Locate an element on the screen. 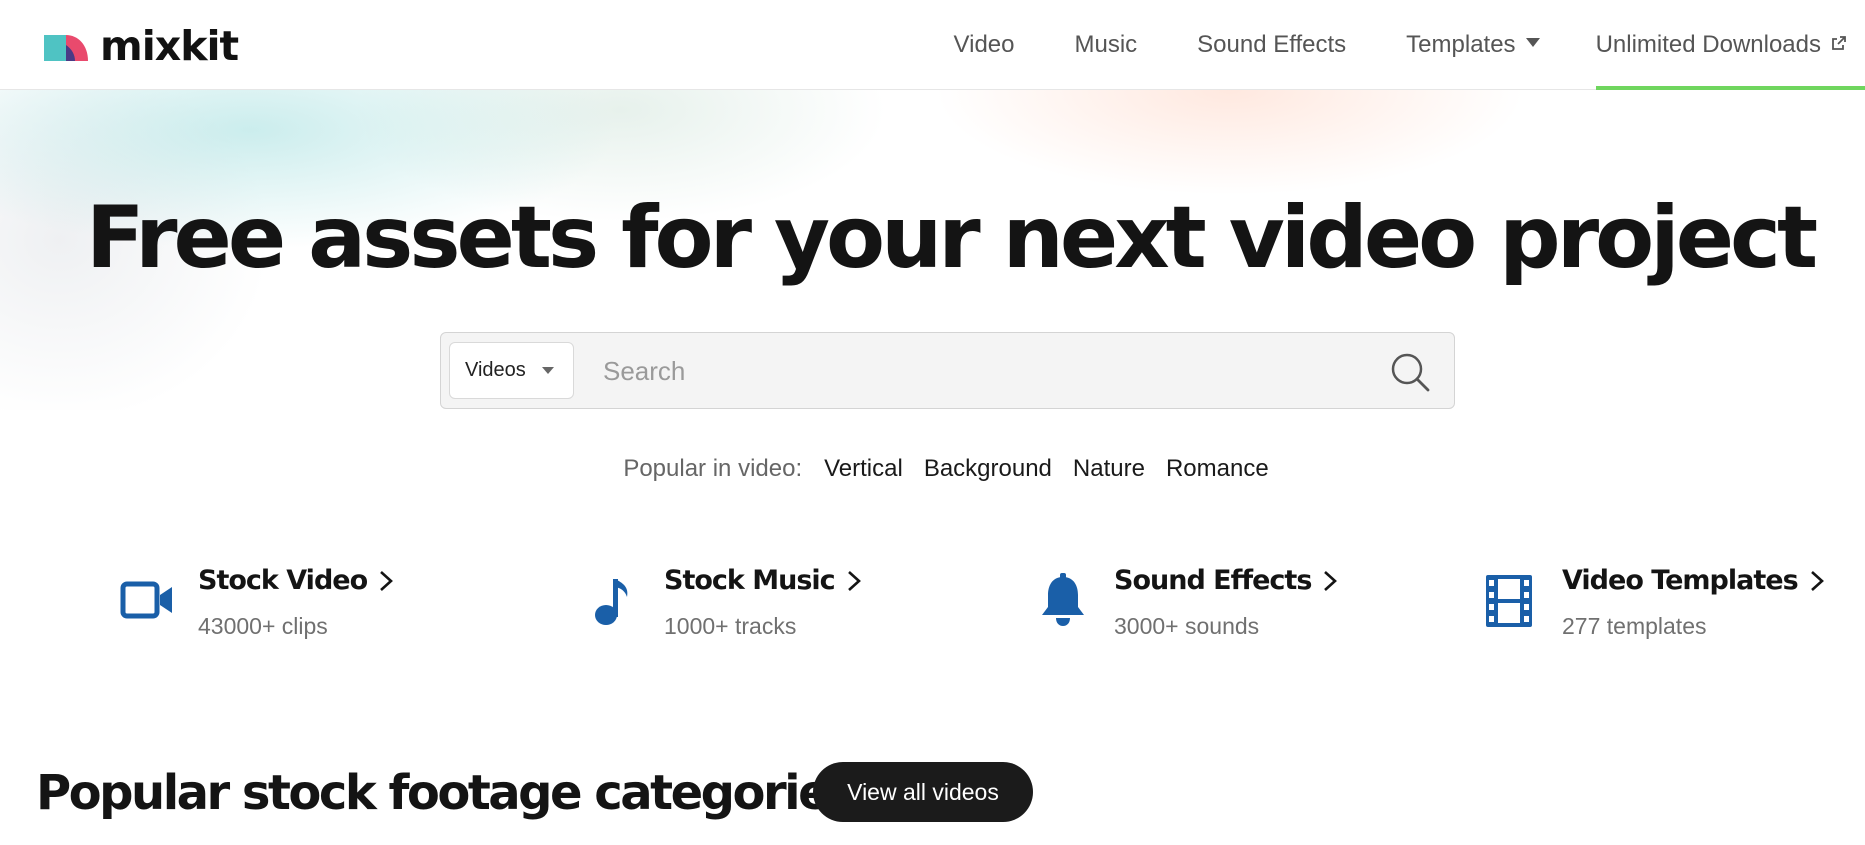 This screenshot has height=845, width=1865. category-title: Sound Effects is located at coordinates (1226, 580).